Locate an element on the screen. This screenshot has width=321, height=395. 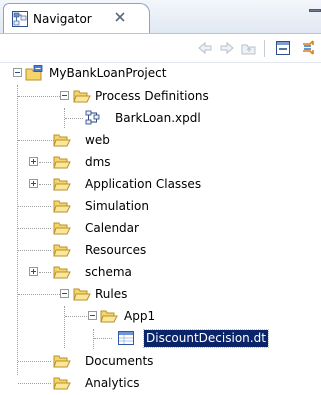
decision-table-icon is located at coordinates (126, 338).